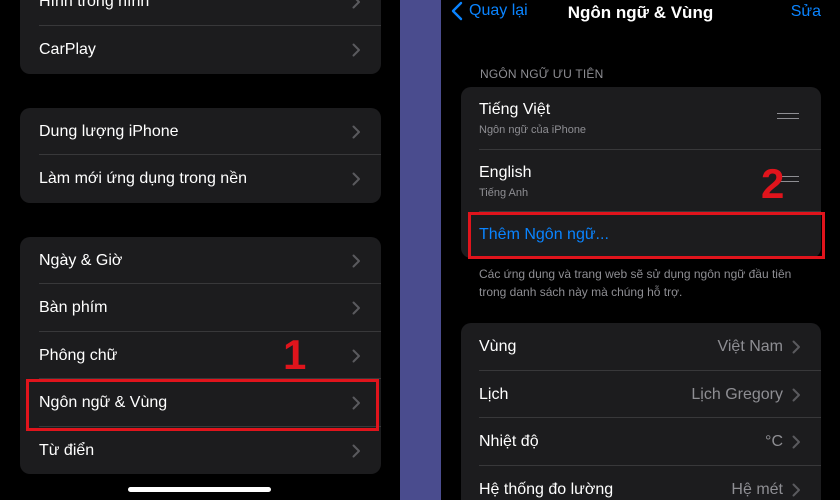  I want to click on row-value: Lịch Gregory, so click(737, 394).